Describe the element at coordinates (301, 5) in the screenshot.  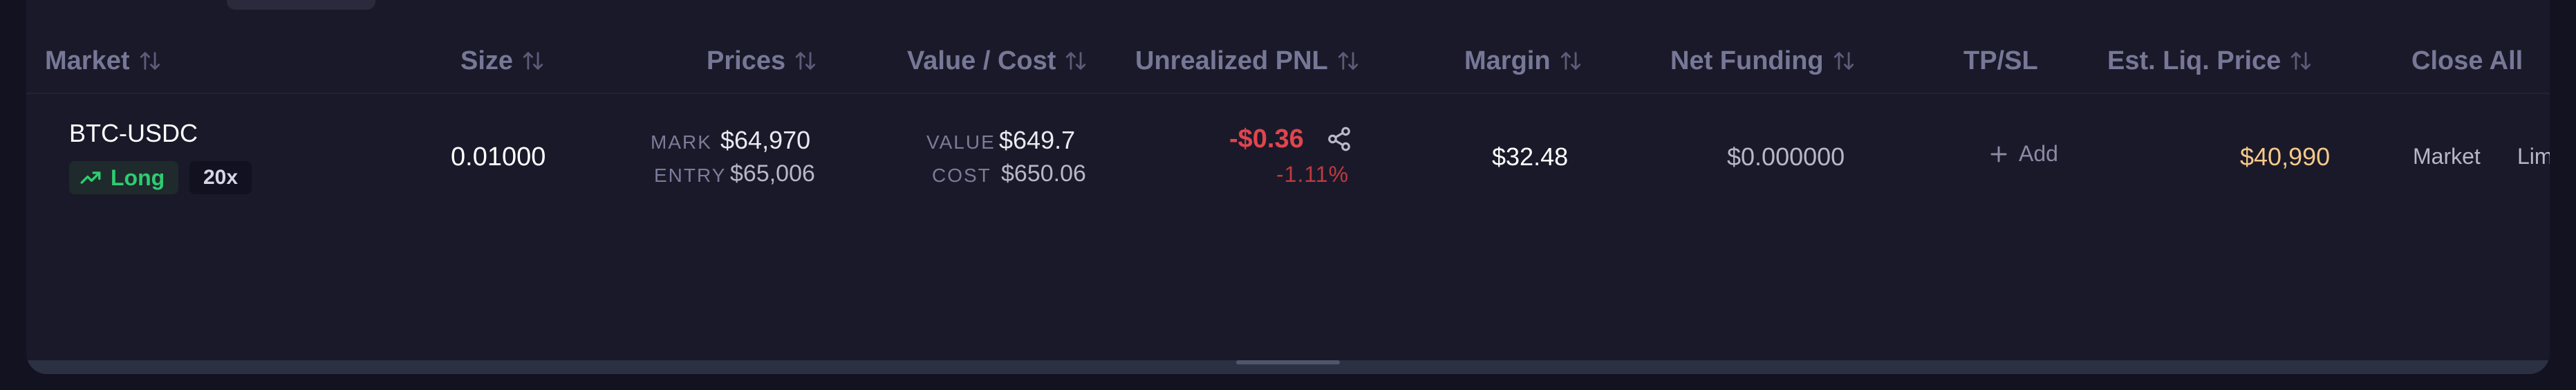
I see `top-tab-stub` at that location.